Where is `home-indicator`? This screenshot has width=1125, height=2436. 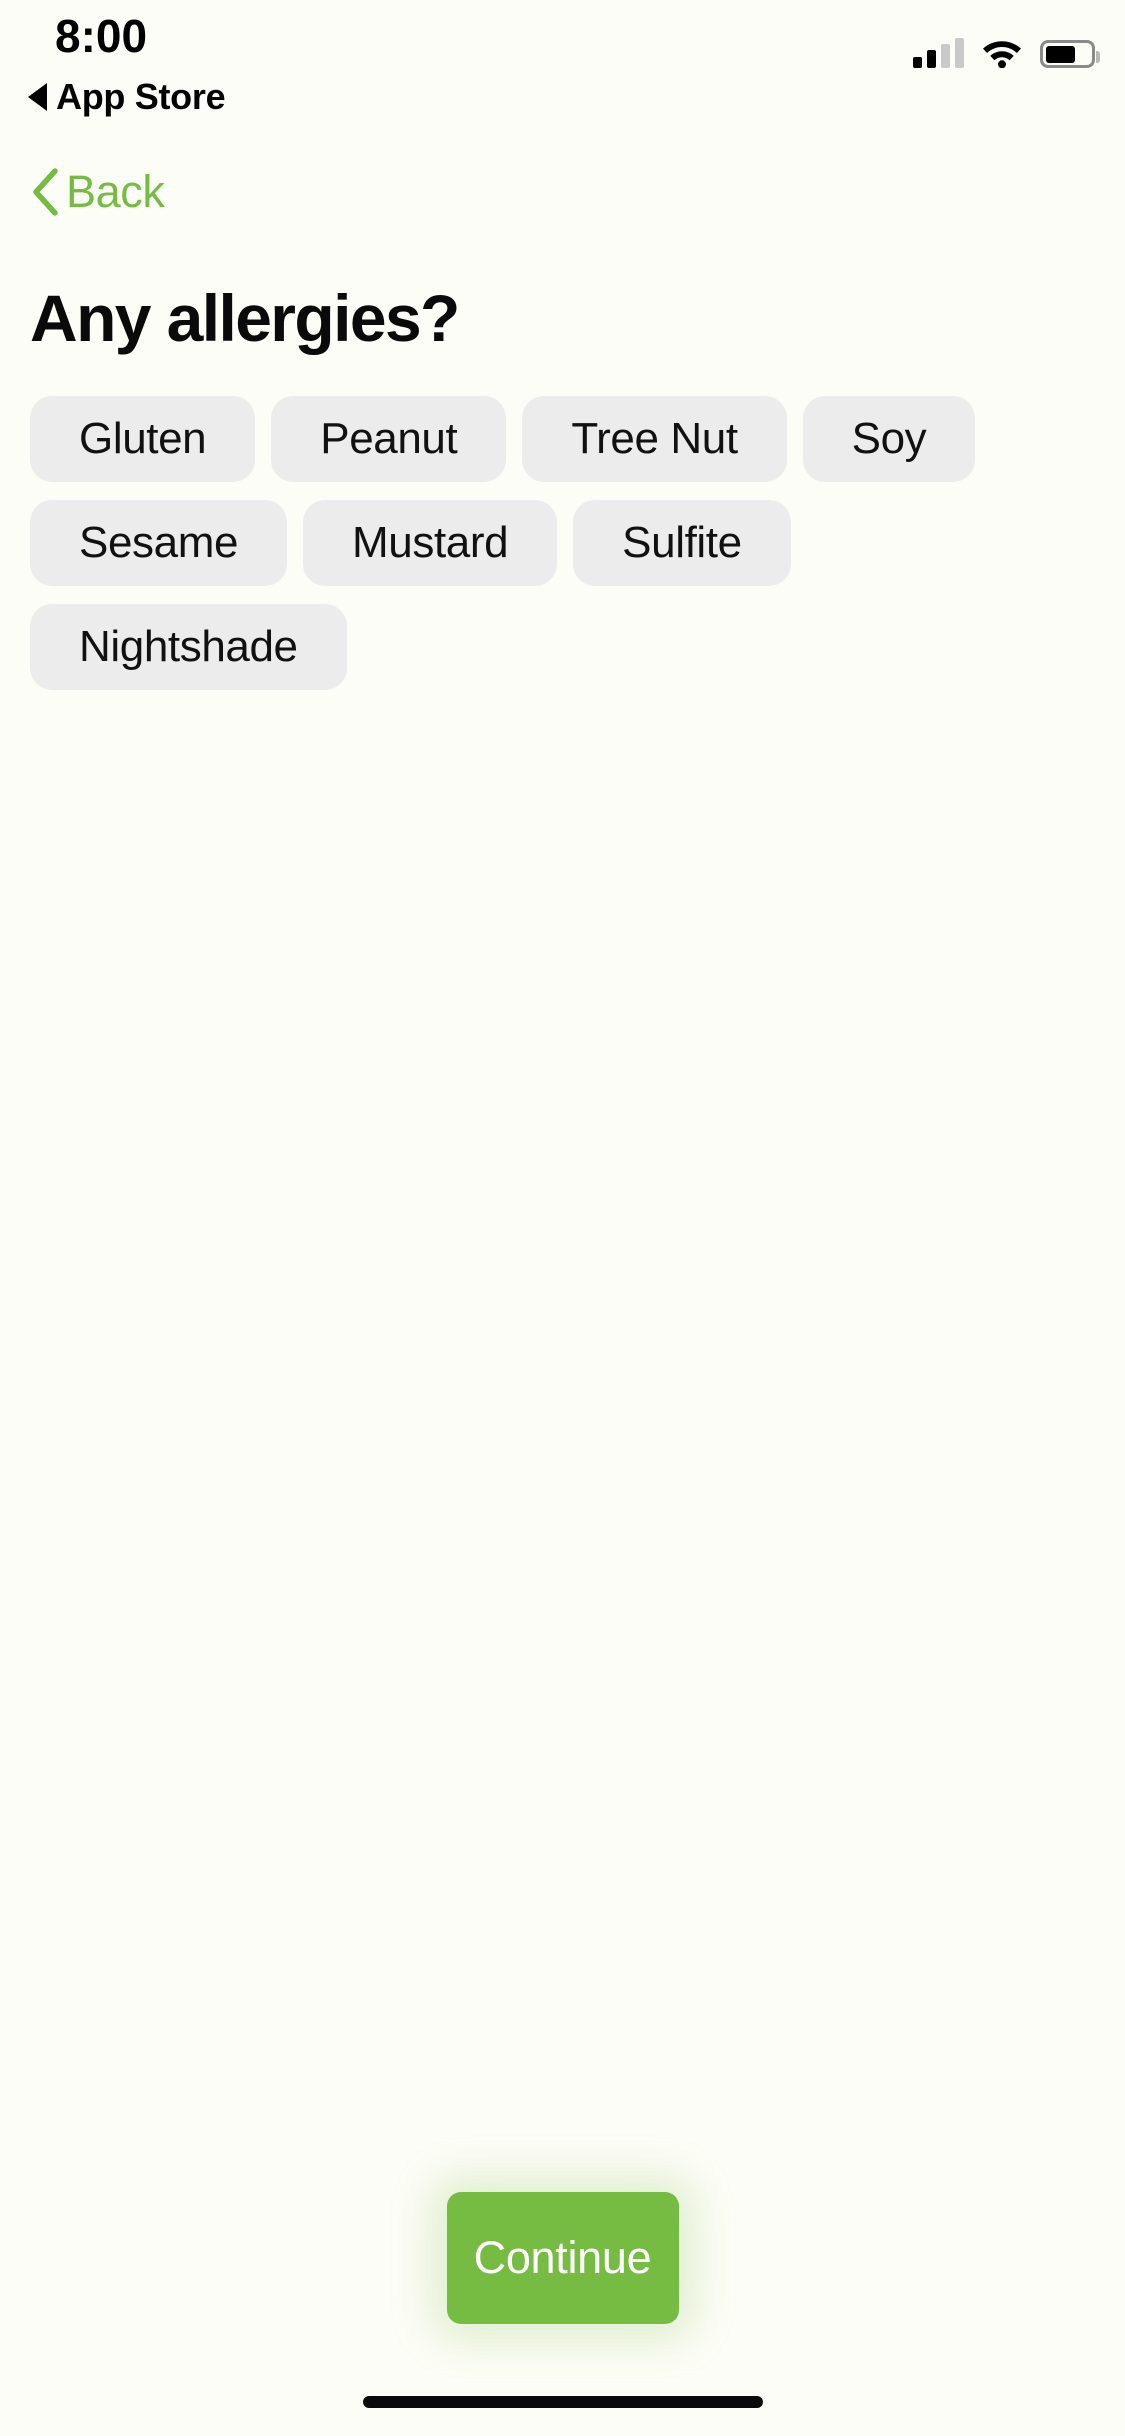
home-indicator is located at coordinates (562, 2402).